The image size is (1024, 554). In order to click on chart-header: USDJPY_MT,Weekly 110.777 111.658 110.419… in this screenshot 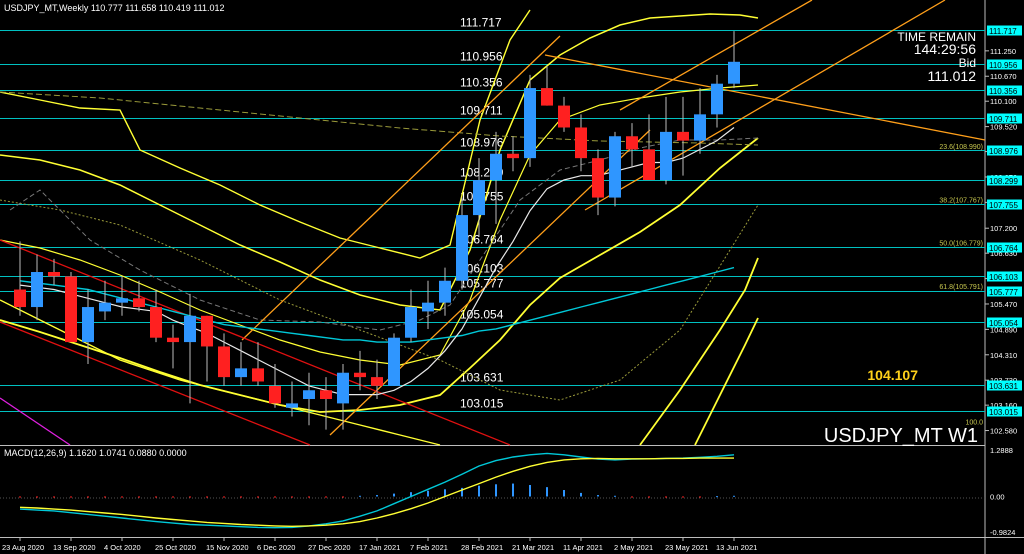, I will do `click(114, 8)`.